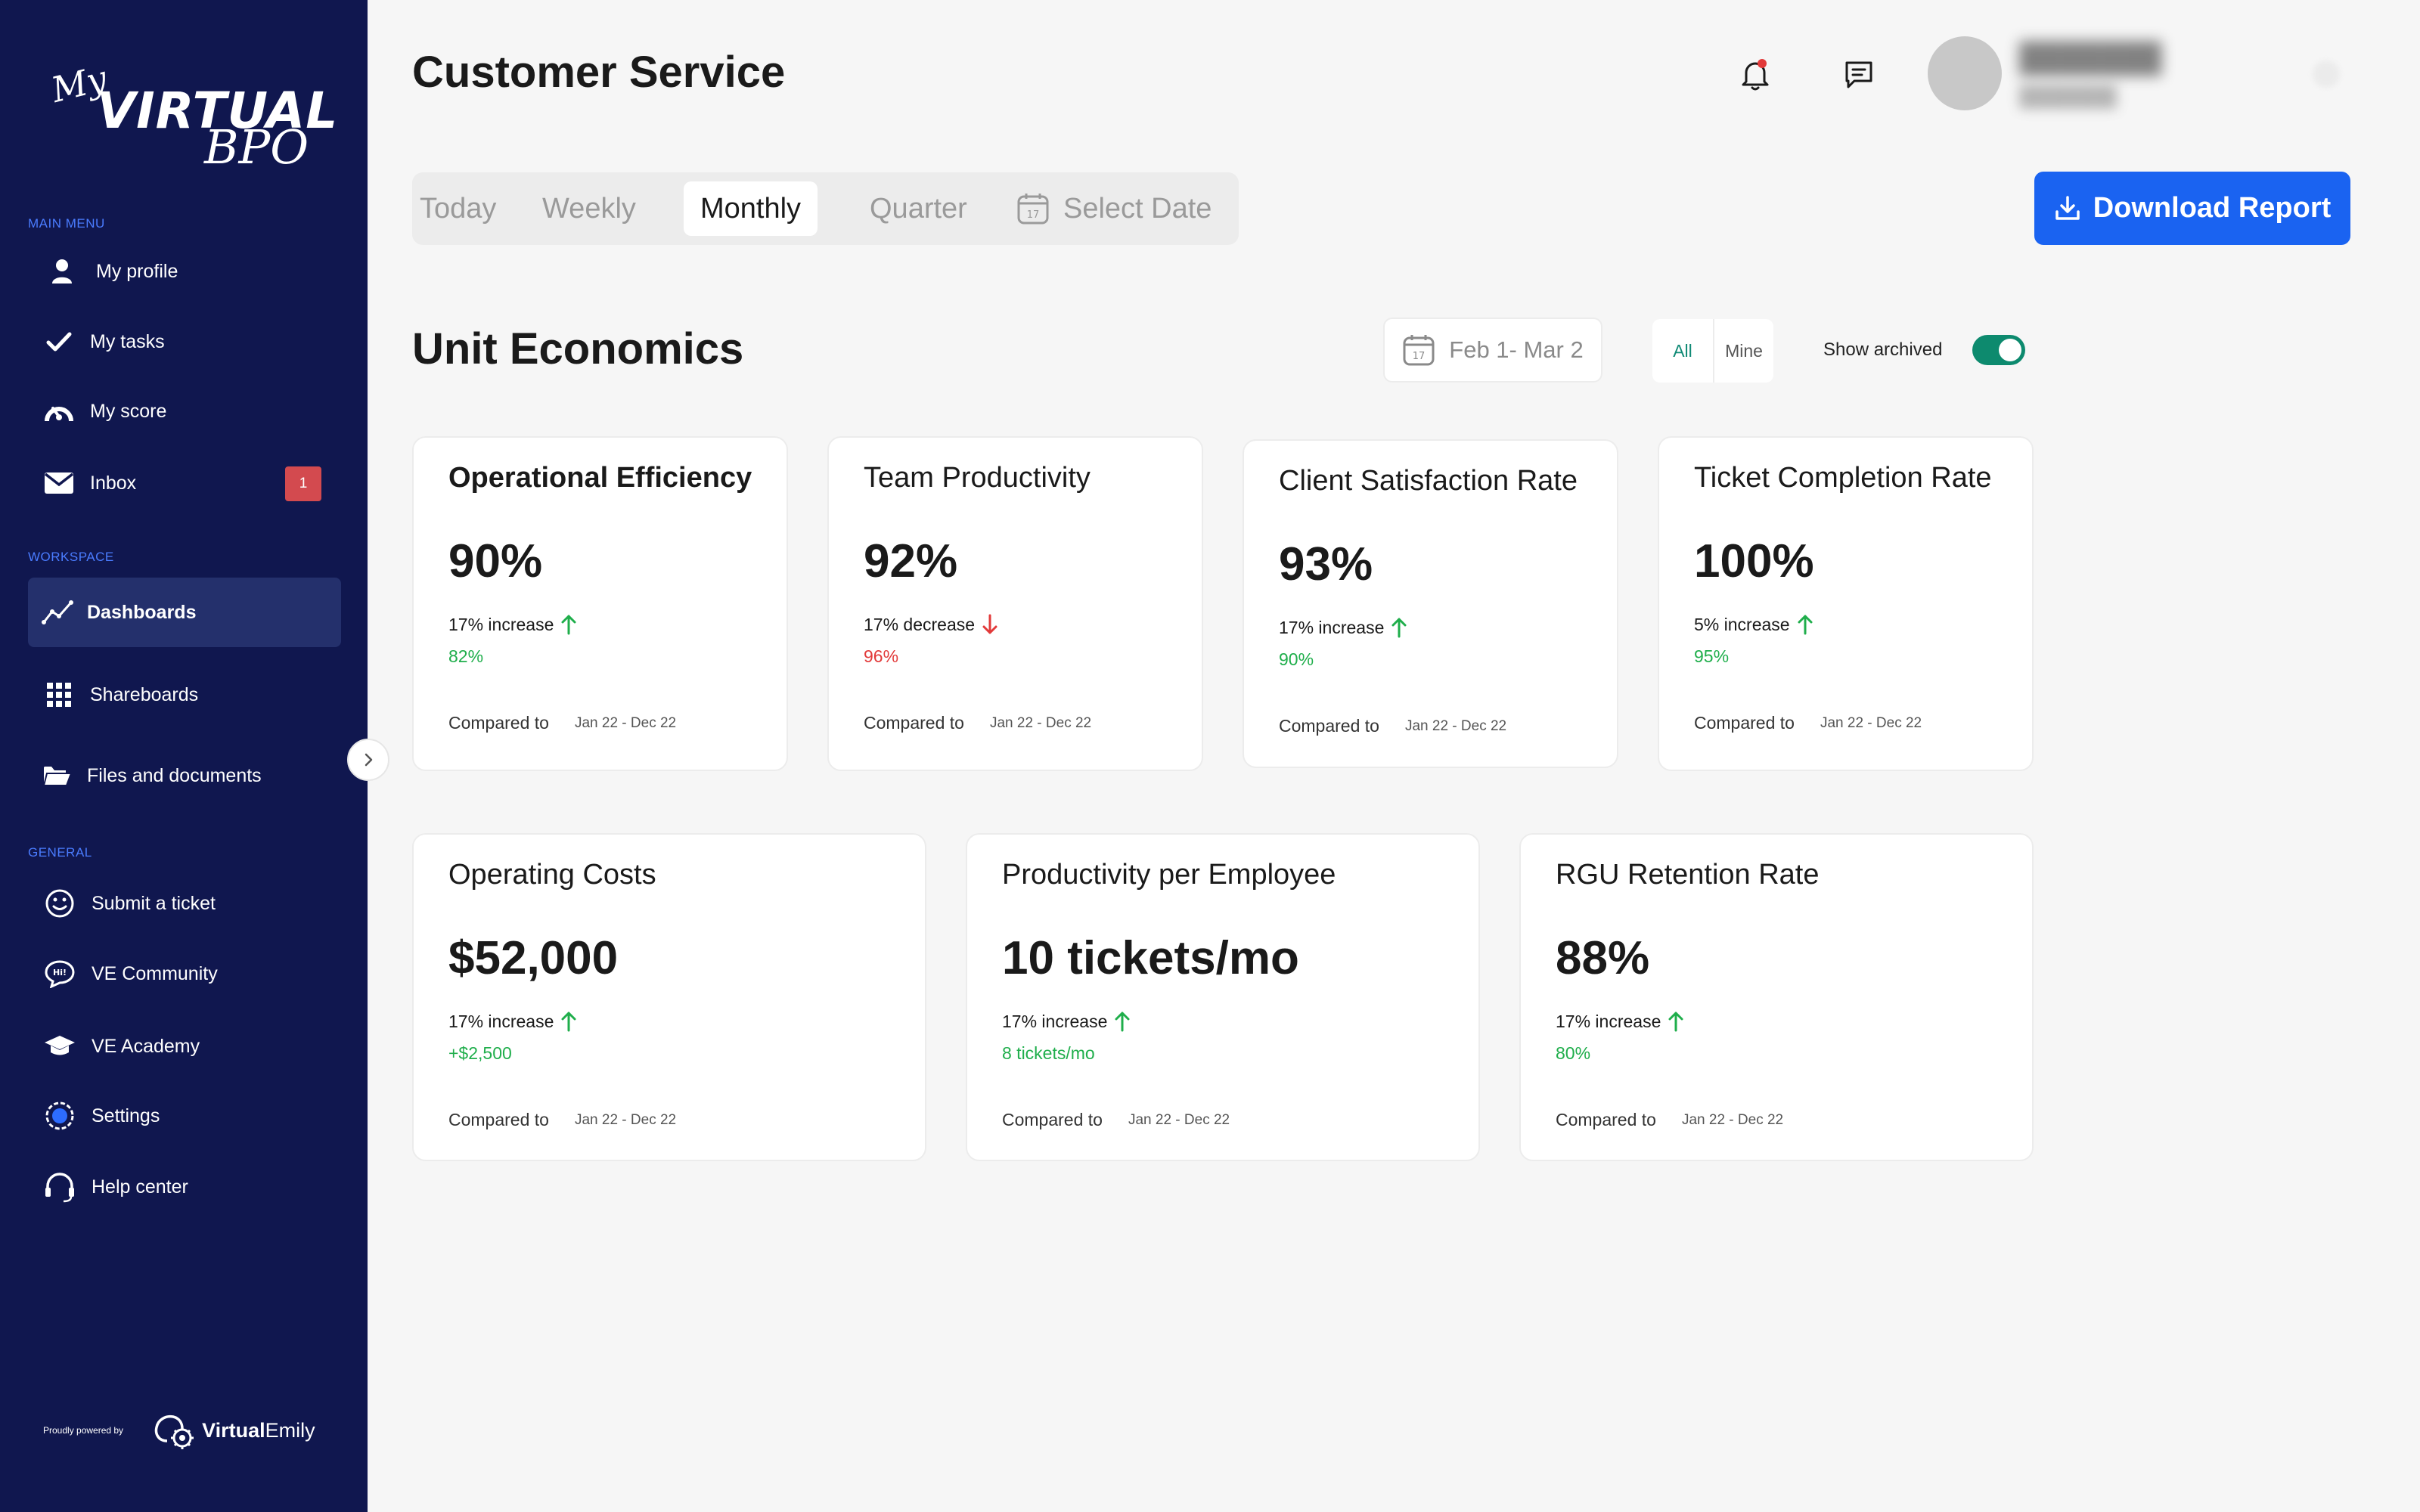 Image resolution: width=2420 pixels, height=1512 pixels. What do you see at coordinates (2068, 96) in the screenshot?
I see `user-role-blurred: ███████` at bounding box center [2068, 96].